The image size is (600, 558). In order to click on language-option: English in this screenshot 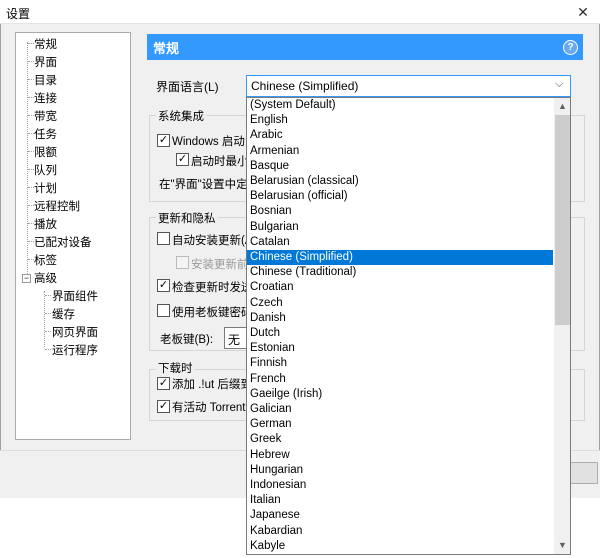, I will do `click(400, 120)`.